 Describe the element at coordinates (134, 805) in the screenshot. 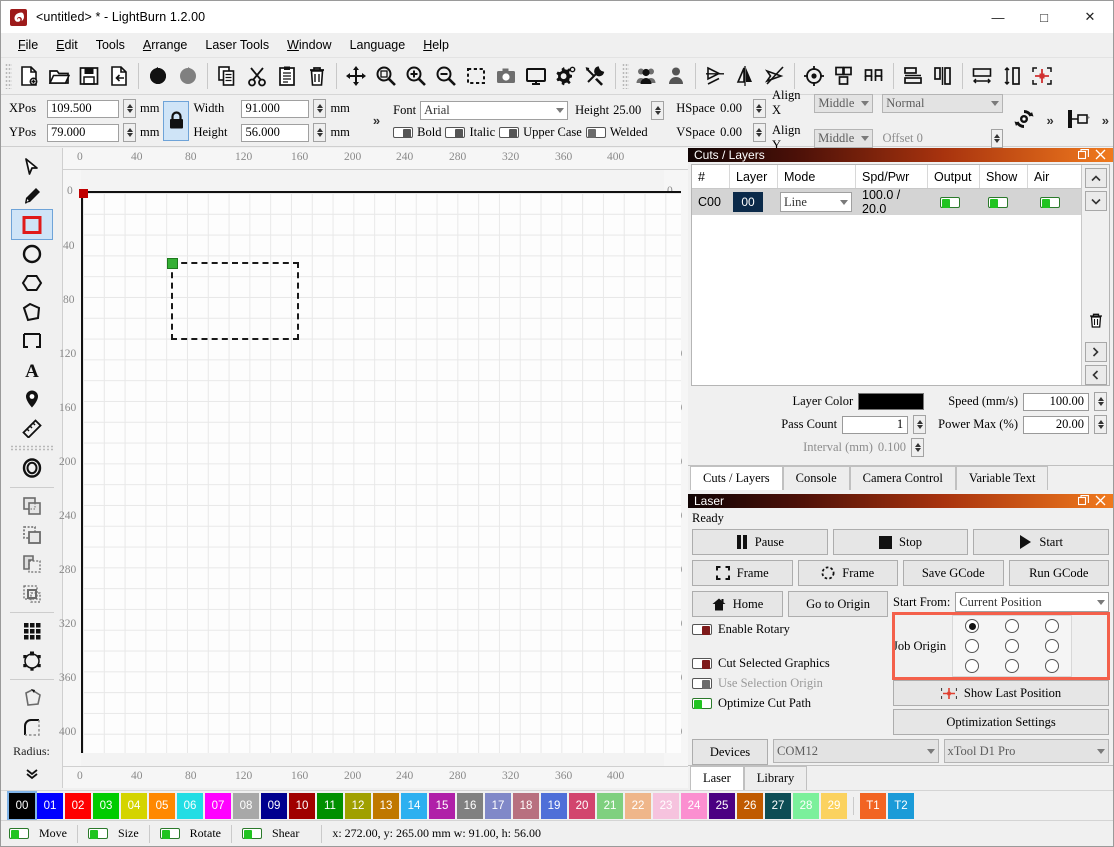

I see `palette-swatch-04: 04` at that location.